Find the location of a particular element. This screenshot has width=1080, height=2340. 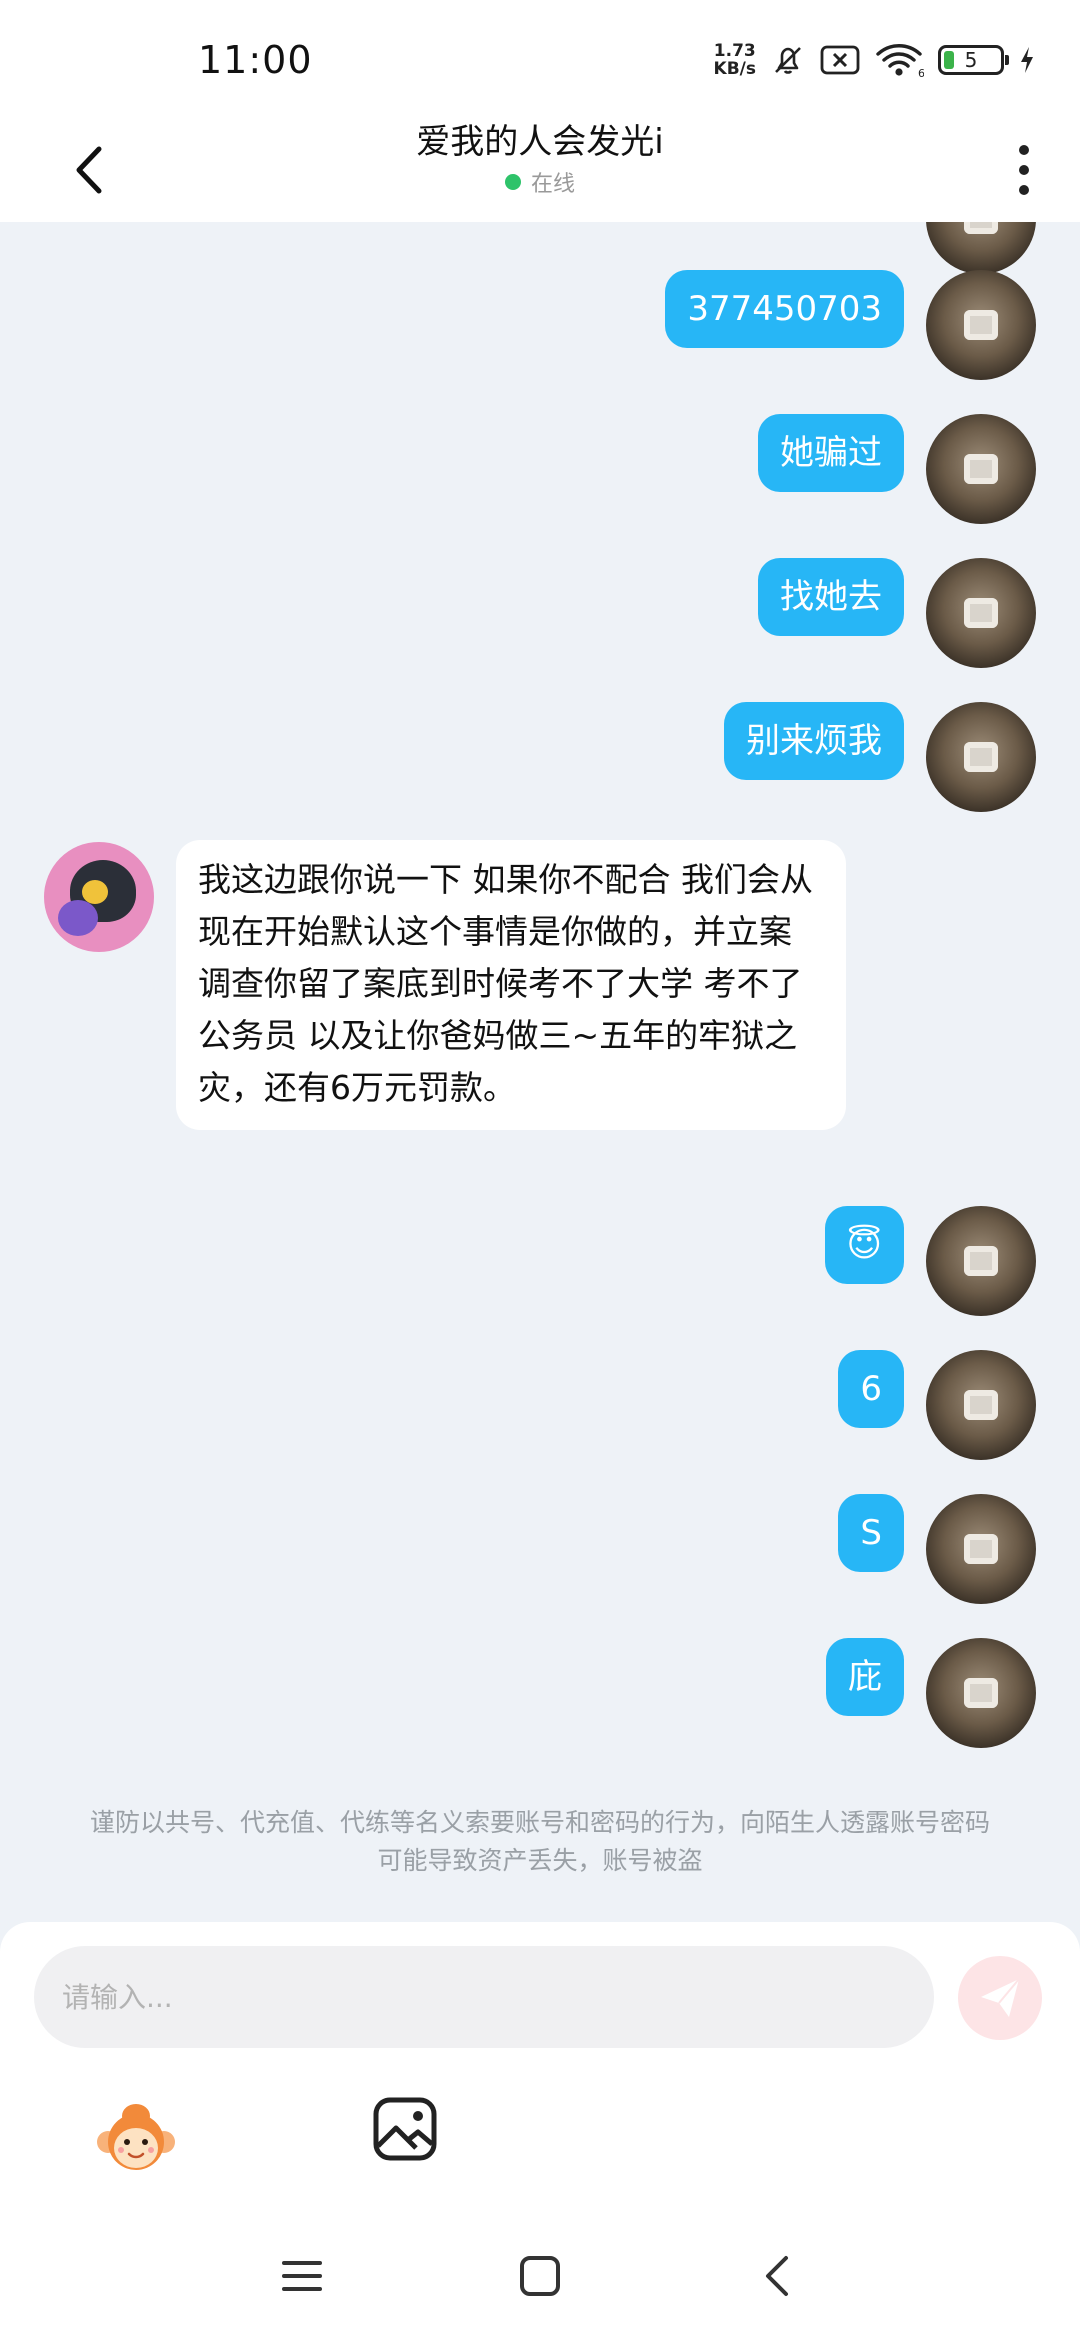

online-dot is located at coordinates (512, 182).